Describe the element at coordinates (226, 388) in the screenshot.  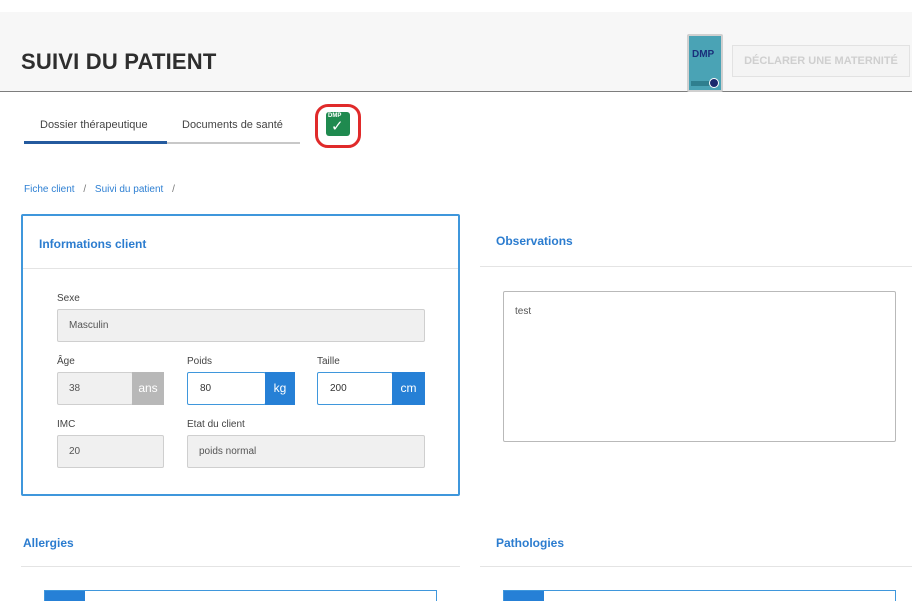
I see `poids-input: 80` at that location.